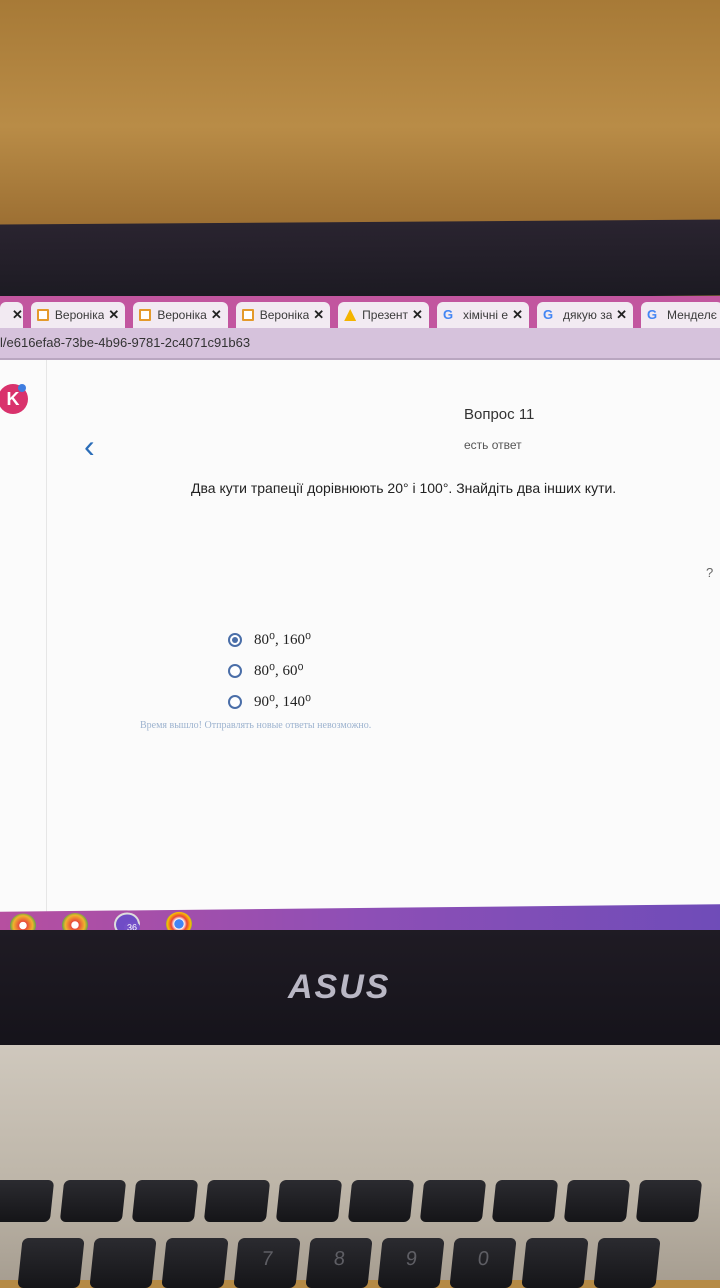 The image size is (720, 1288). Describe the element at coordinates (485, 315) in the screenshot. I see `tab-label: хімічні е` at that location.